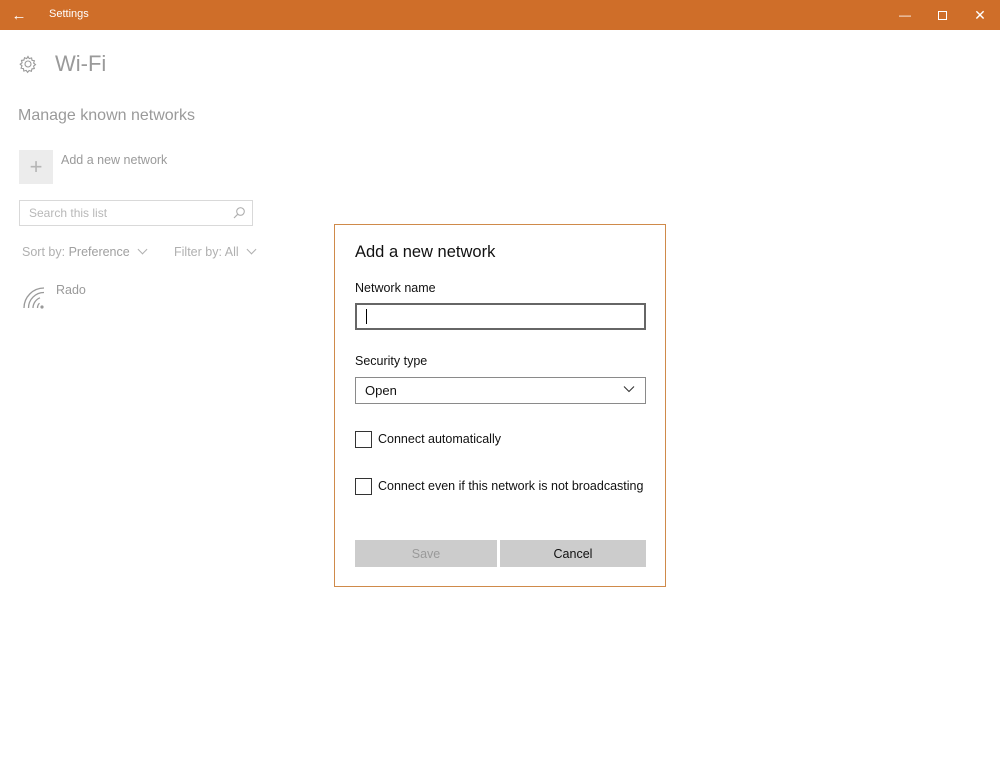  Describe the element at coordinates (34, 298) in the screenshot. I see `wifi-signal-icon` at that location.